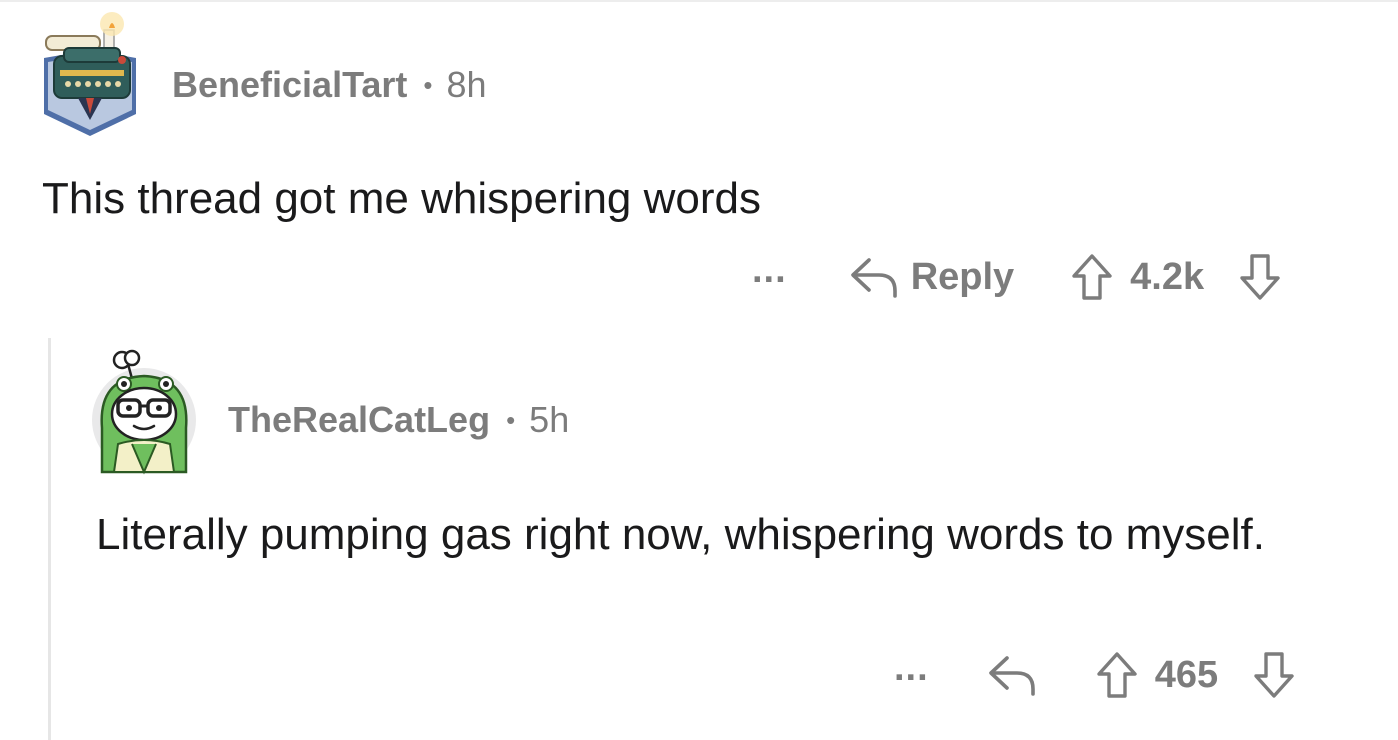  I want to click on comment-meta: BeneficialTart • 8h, so click(329, 85).